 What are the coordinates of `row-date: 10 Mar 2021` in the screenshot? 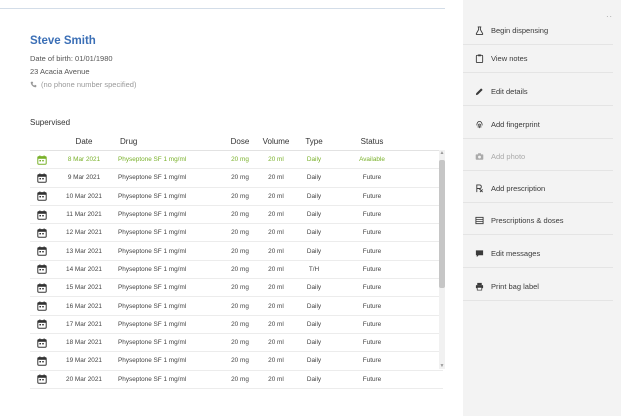 It's located at (84, 196).